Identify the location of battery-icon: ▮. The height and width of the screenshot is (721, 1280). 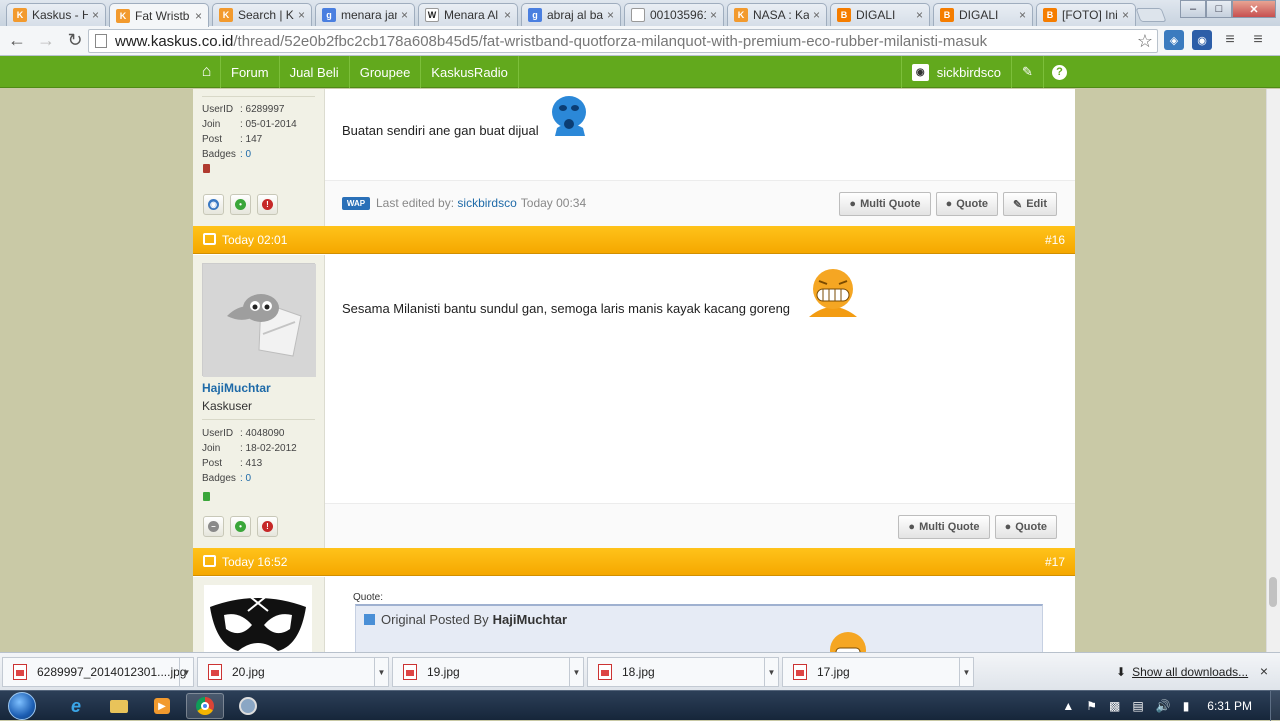
(1186, 706).